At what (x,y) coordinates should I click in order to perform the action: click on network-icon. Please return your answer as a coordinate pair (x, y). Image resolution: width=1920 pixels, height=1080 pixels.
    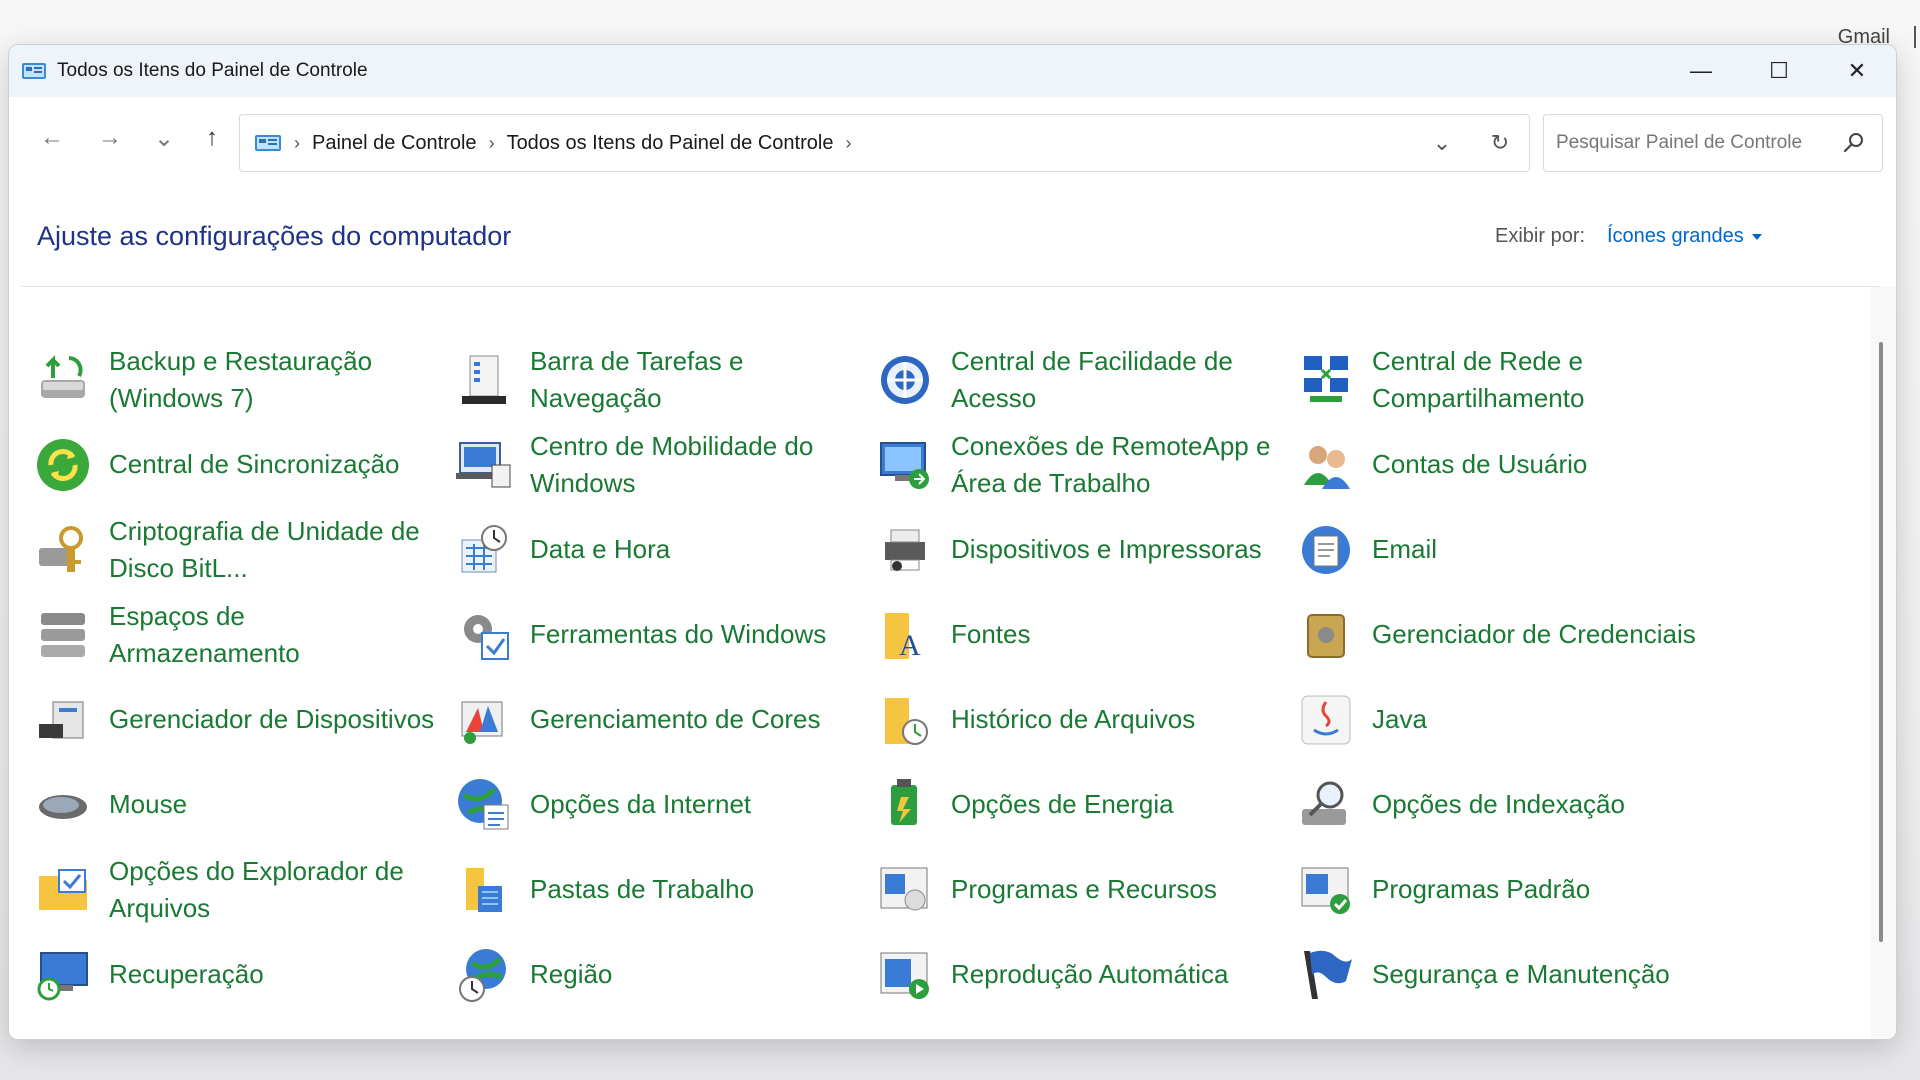
    Looking at the image, I should click on (1326, 378).